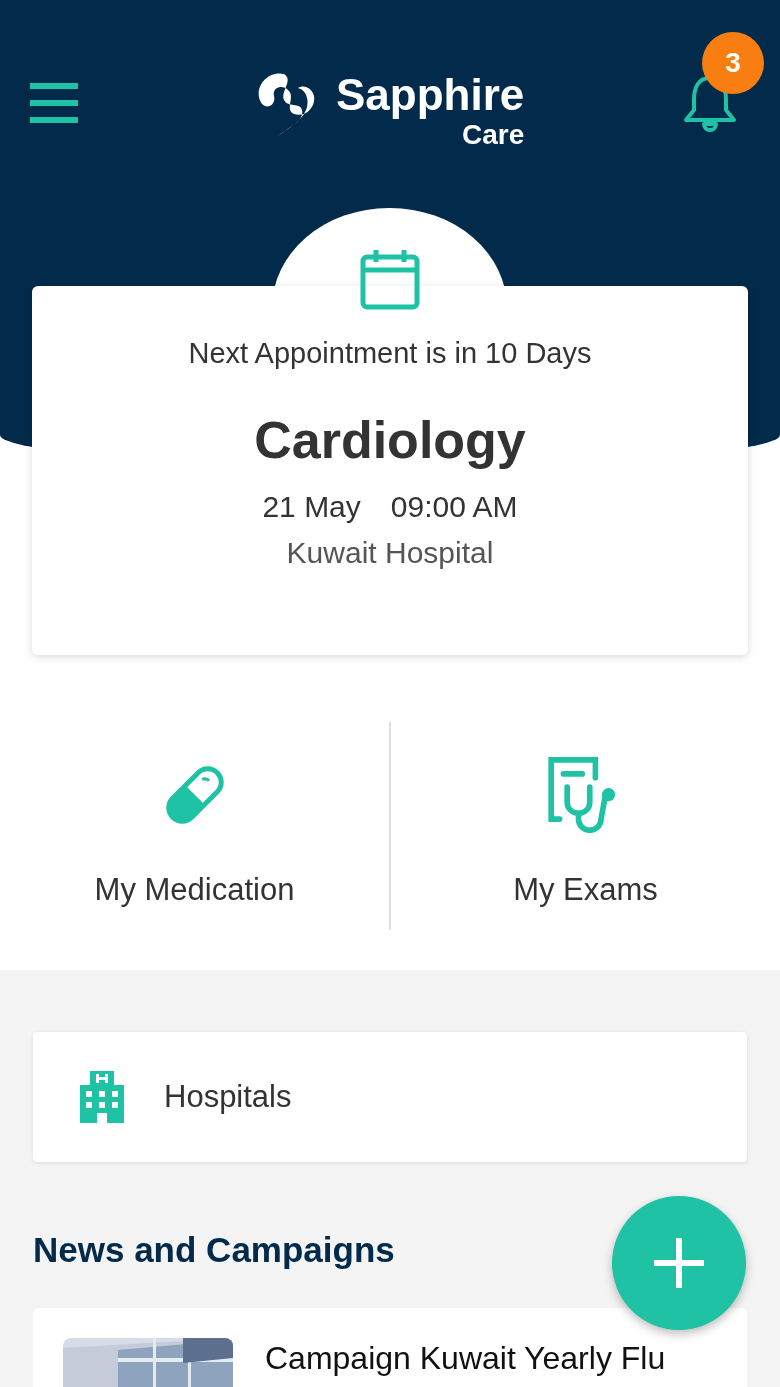  I want to click on appointment-location: Kuwait Hospital, so click(390, 553).